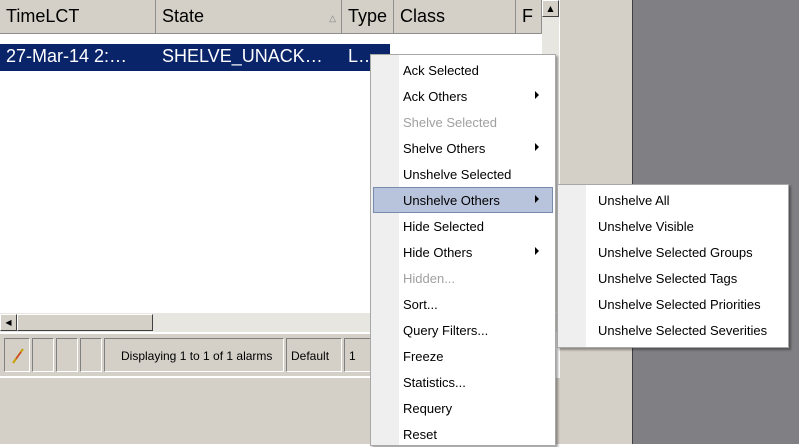 This screenshot has width=799, height=447. I want to click on menu-item-unshelve-selected: Unshelve Selected, so click(463, 174).